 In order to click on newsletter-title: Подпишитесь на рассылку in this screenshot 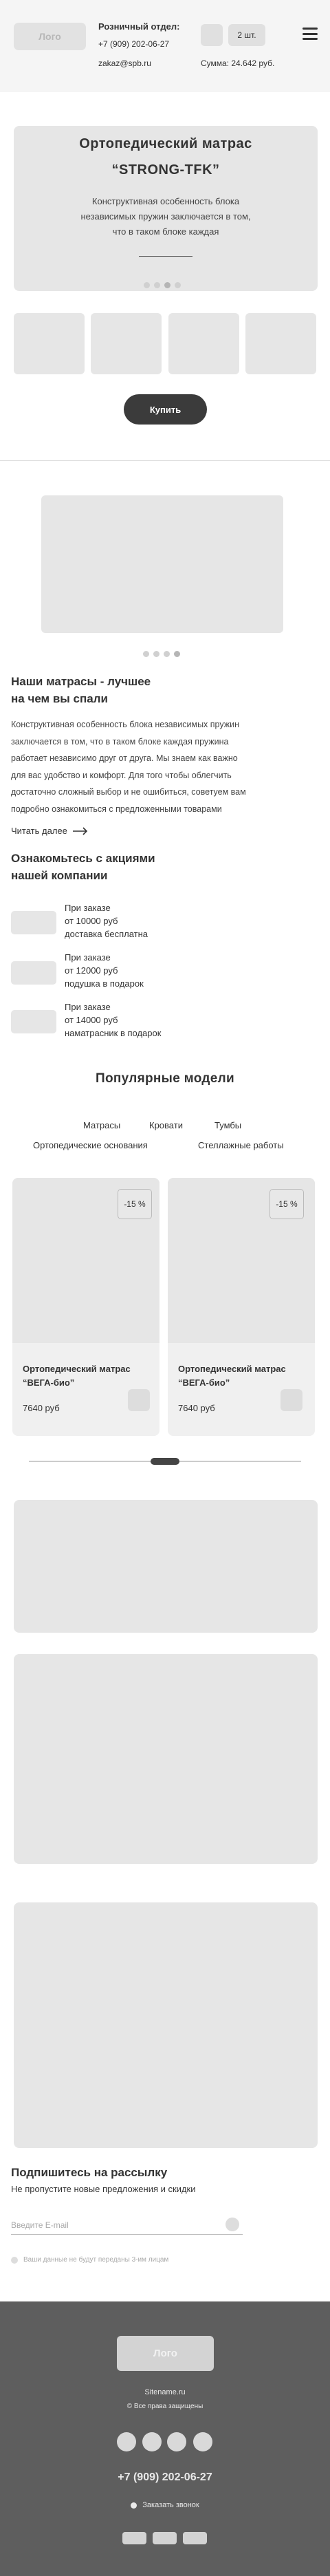, I will do `click(89, 2172)`.